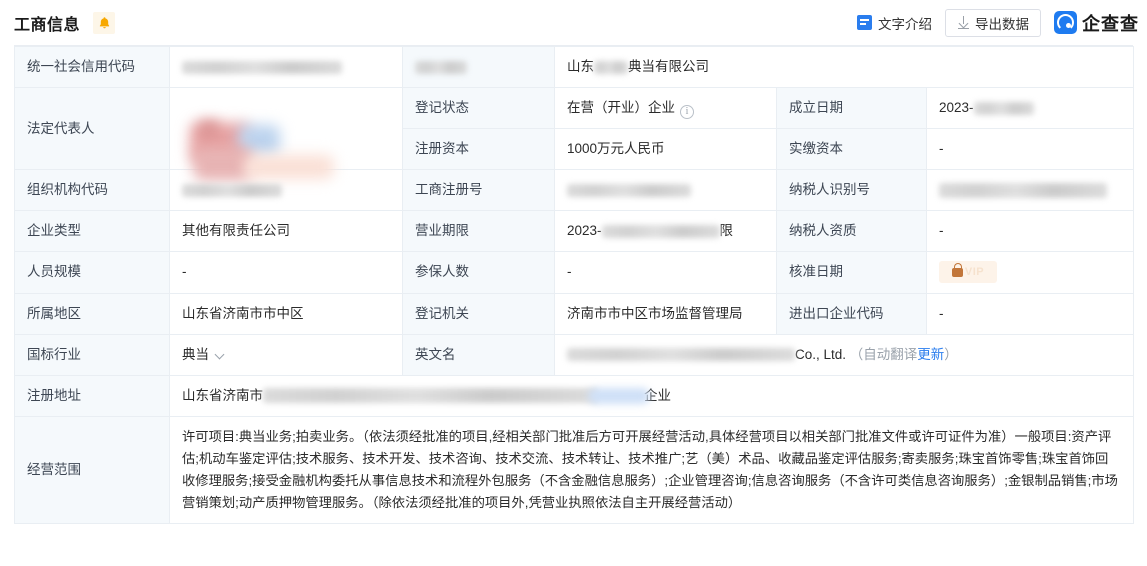 The height and width of the screenshot is (566, 1147). Describe the element at coordinates (905, 24) in the screenshot. I see `text-intro-label: 文字介绍` at that location.